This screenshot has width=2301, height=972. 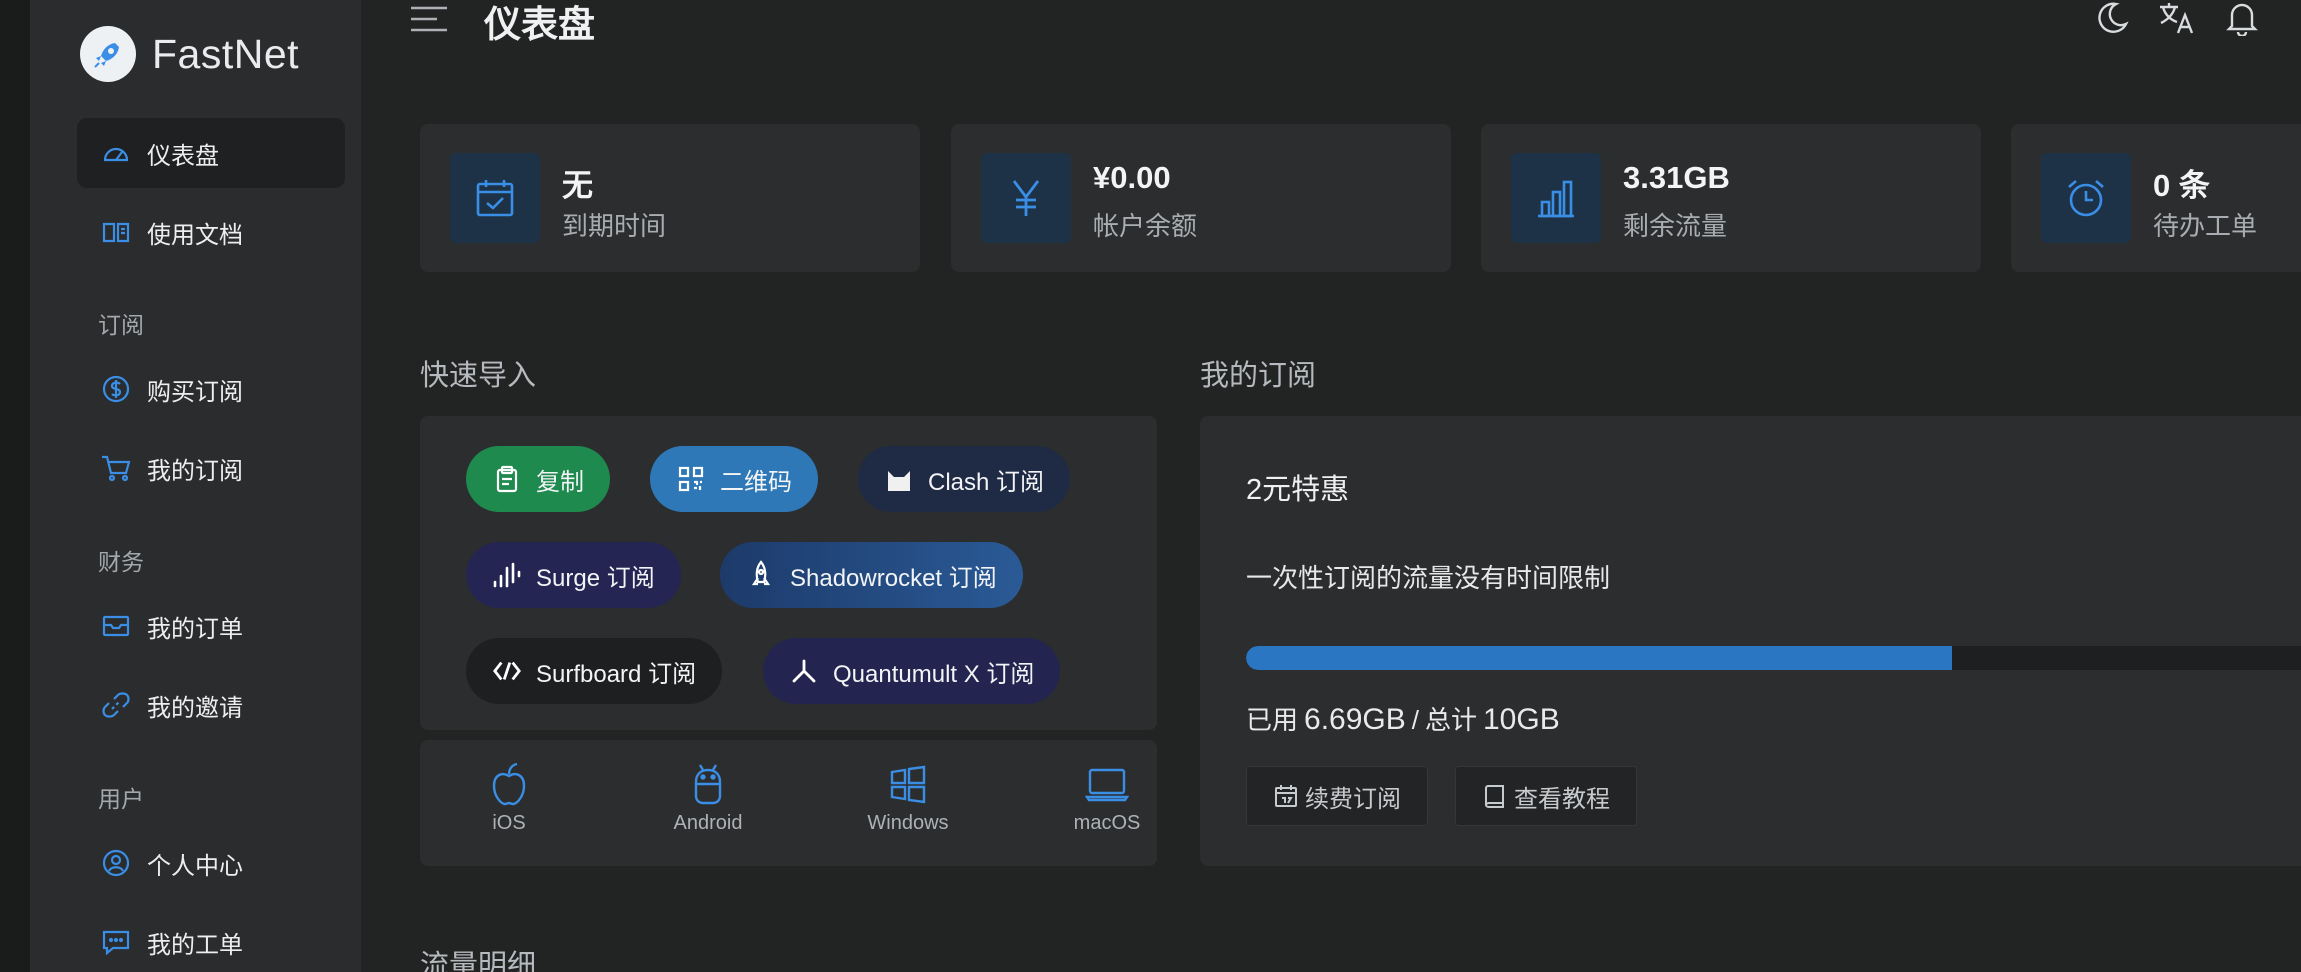 I want to click on traffic-progress-fill, so click(x=1599, y=658).